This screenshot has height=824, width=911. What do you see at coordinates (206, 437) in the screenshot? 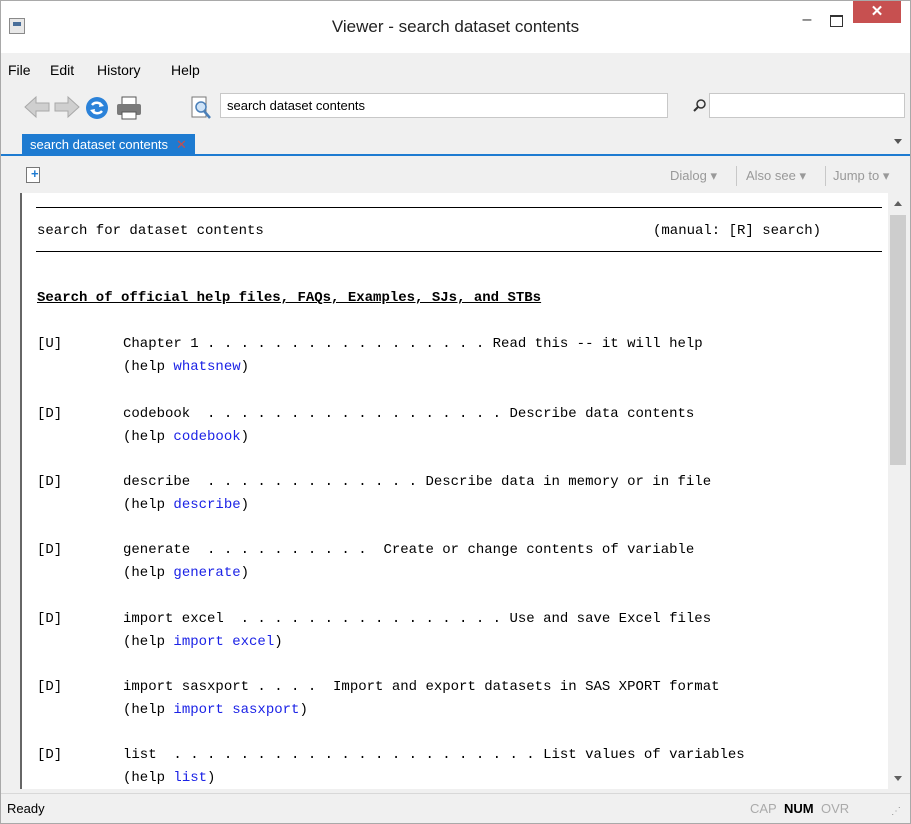
I see `help-link: codebook` at bounding box center [206, 437].